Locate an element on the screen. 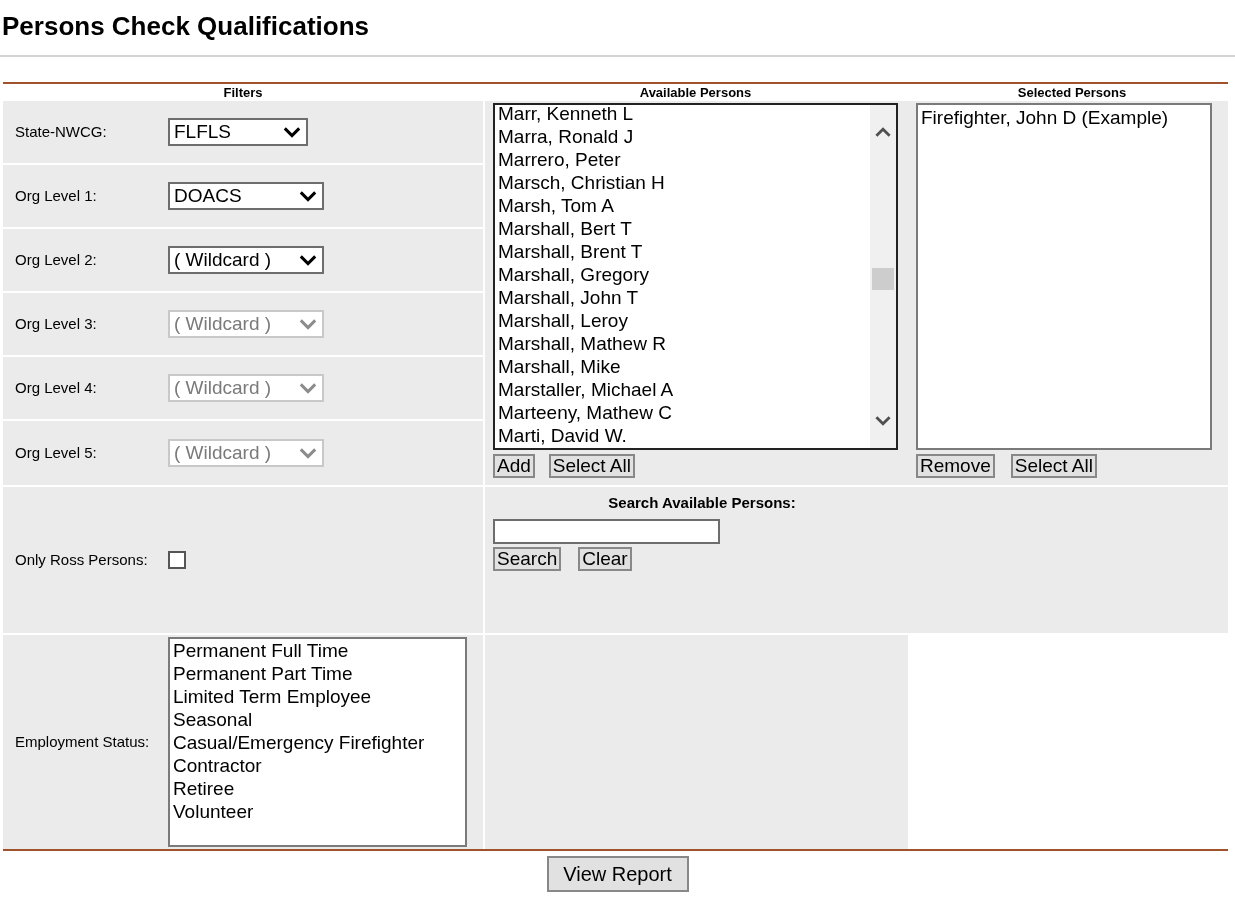 This screenshot has height=899, width=1235. list-item: Permanent Part Time is located at coordinates (319, 673).